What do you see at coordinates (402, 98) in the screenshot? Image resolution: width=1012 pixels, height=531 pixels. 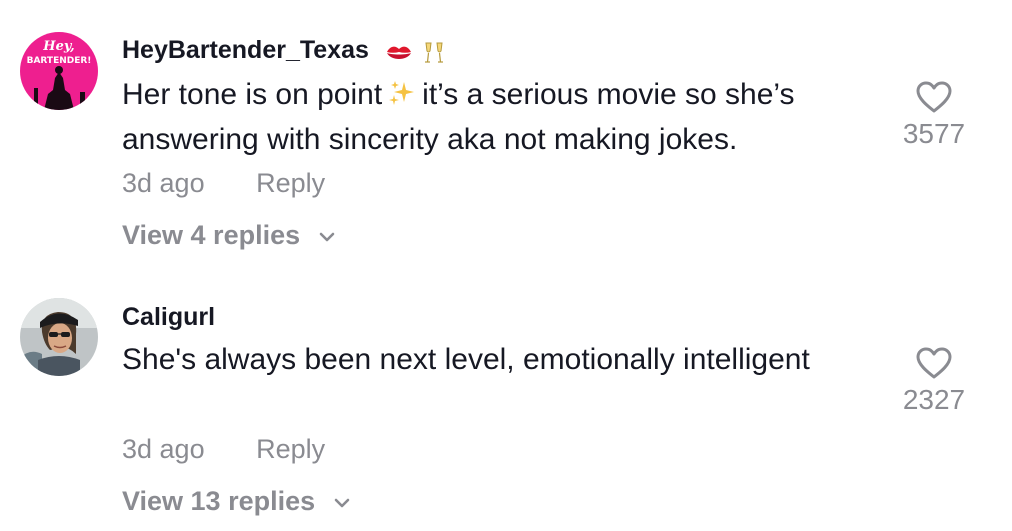 I see `sparkles-icon` at bounding box center [402, 98].